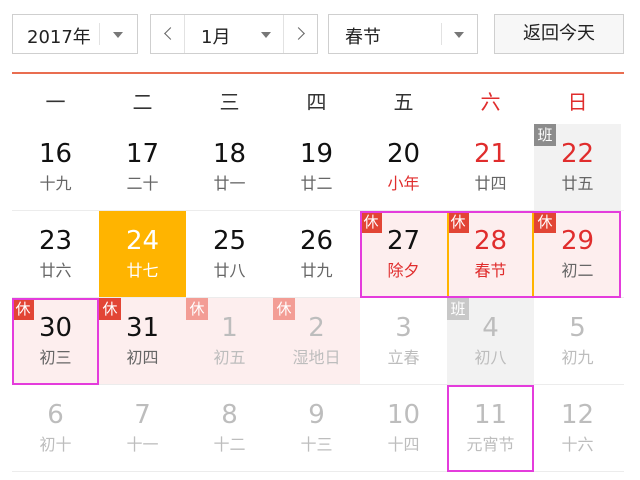 The height and width of the screenshot is (480, 640). I want to click on next-month-button, so click(300, 34).